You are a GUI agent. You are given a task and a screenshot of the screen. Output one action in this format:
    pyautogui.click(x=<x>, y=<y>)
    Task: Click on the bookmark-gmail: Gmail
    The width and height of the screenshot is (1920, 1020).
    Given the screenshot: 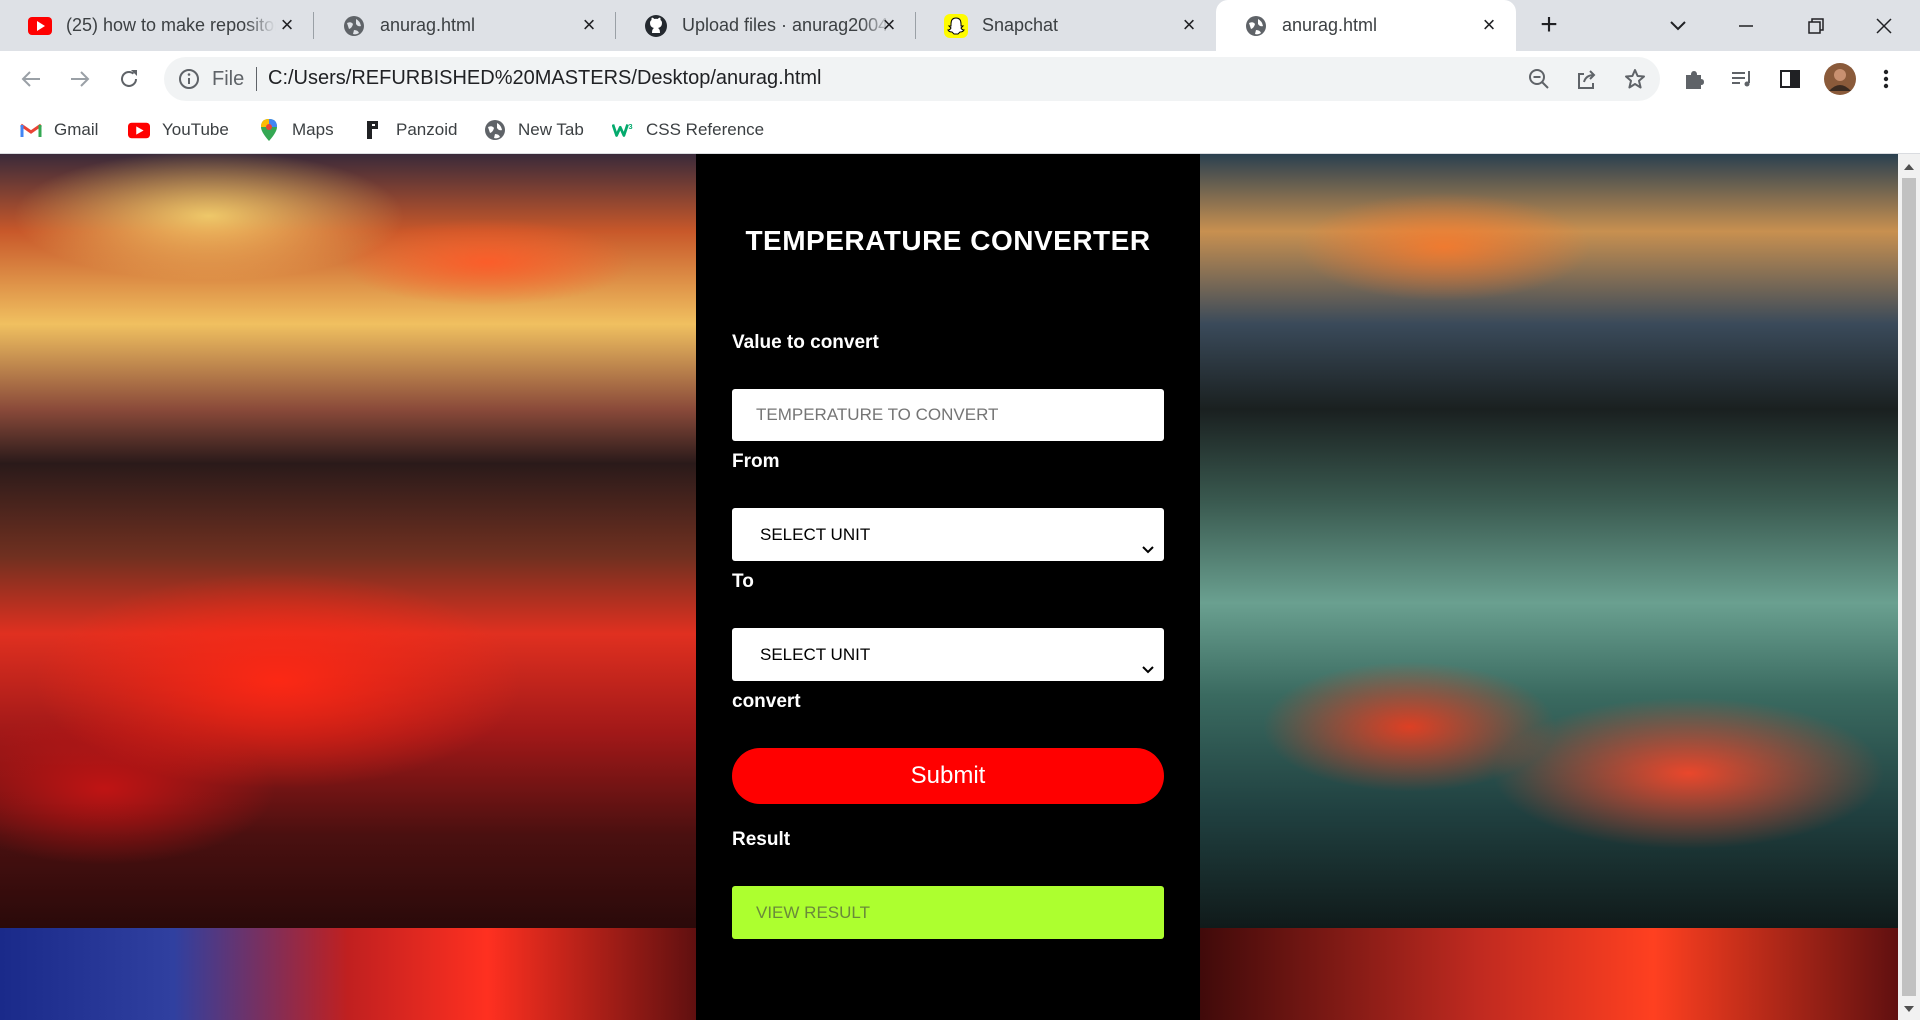 What is the action you would take?
    pyautogui.click(x=59, y=130)
    